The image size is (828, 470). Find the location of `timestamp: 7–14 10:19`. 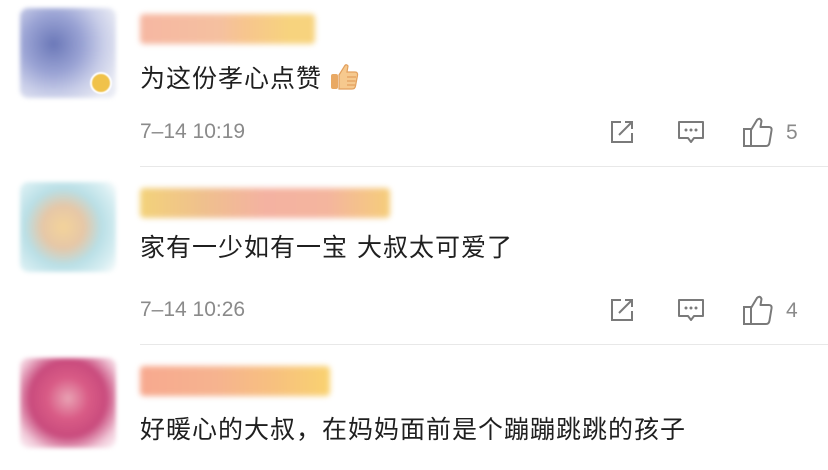

timestamp: 7–14 10:19 is located at coordinates (193, 131).